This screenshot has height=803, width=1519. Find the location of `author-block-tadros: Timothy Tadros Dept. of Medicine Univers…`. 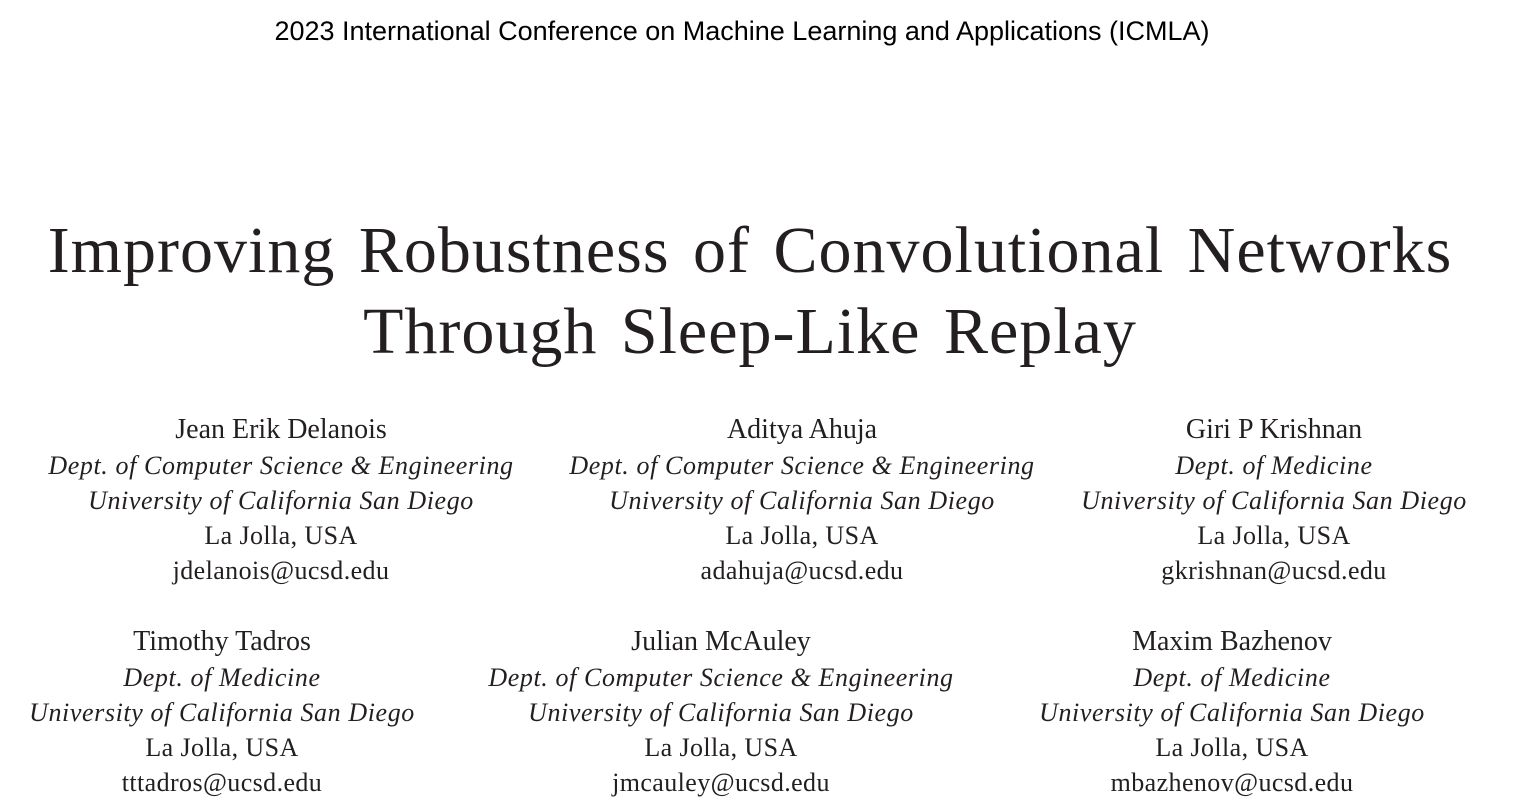

author-block-tadros: Timothy Tadros Dept. of Medicine Univers… is located at coordinates (241, 712).